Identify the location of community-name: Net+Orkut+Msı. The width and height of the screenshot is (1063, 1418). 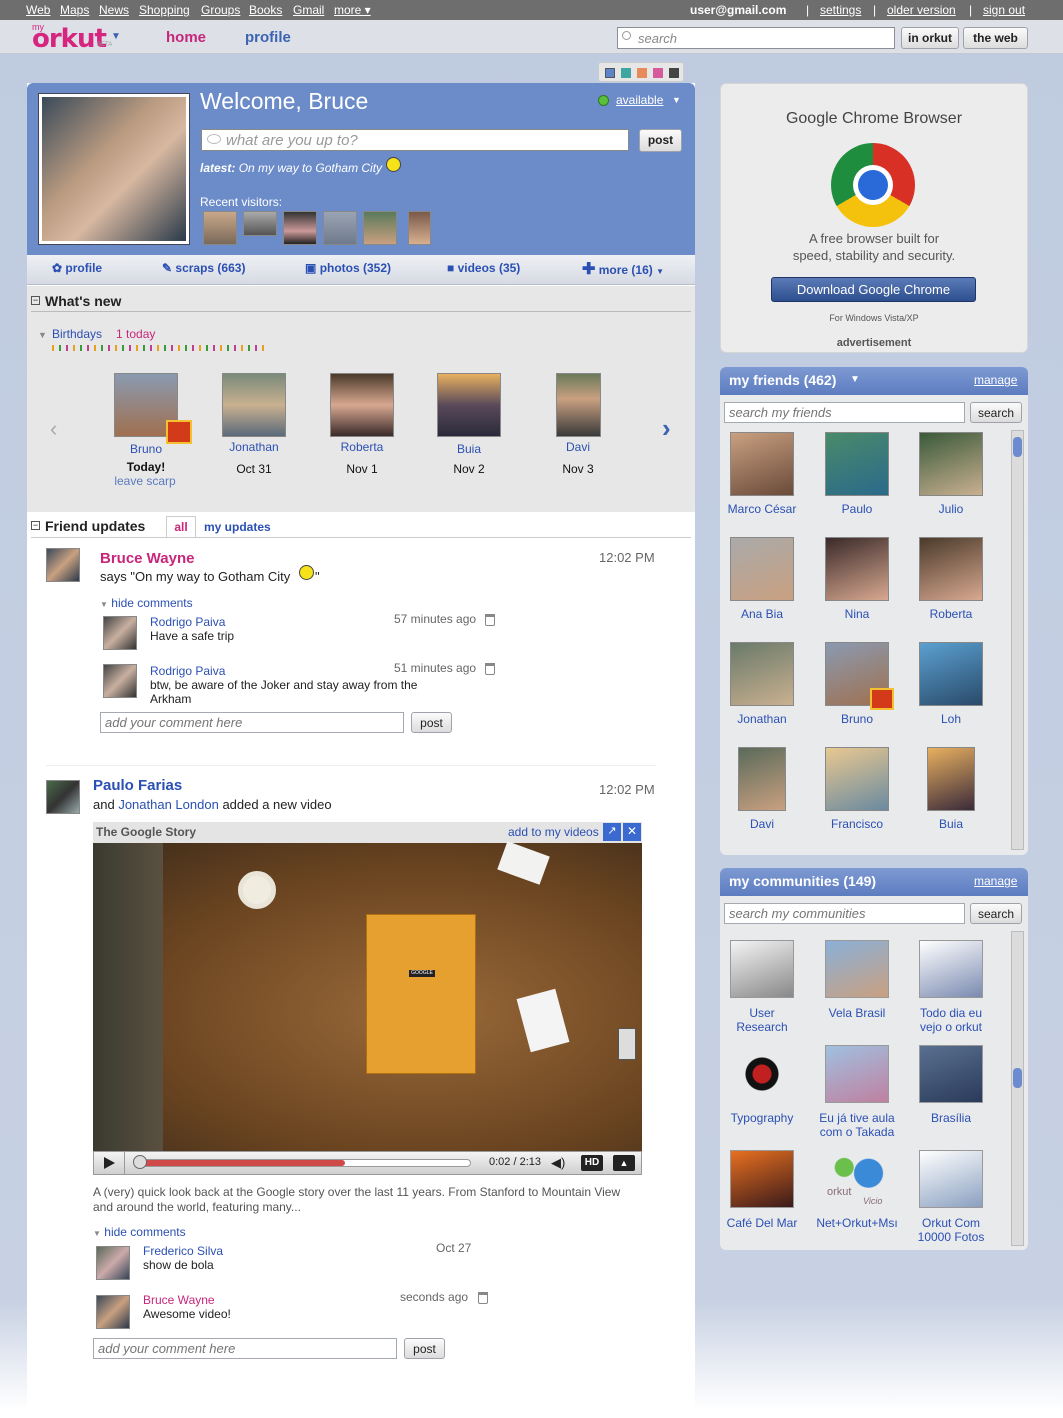
(857, 1223).